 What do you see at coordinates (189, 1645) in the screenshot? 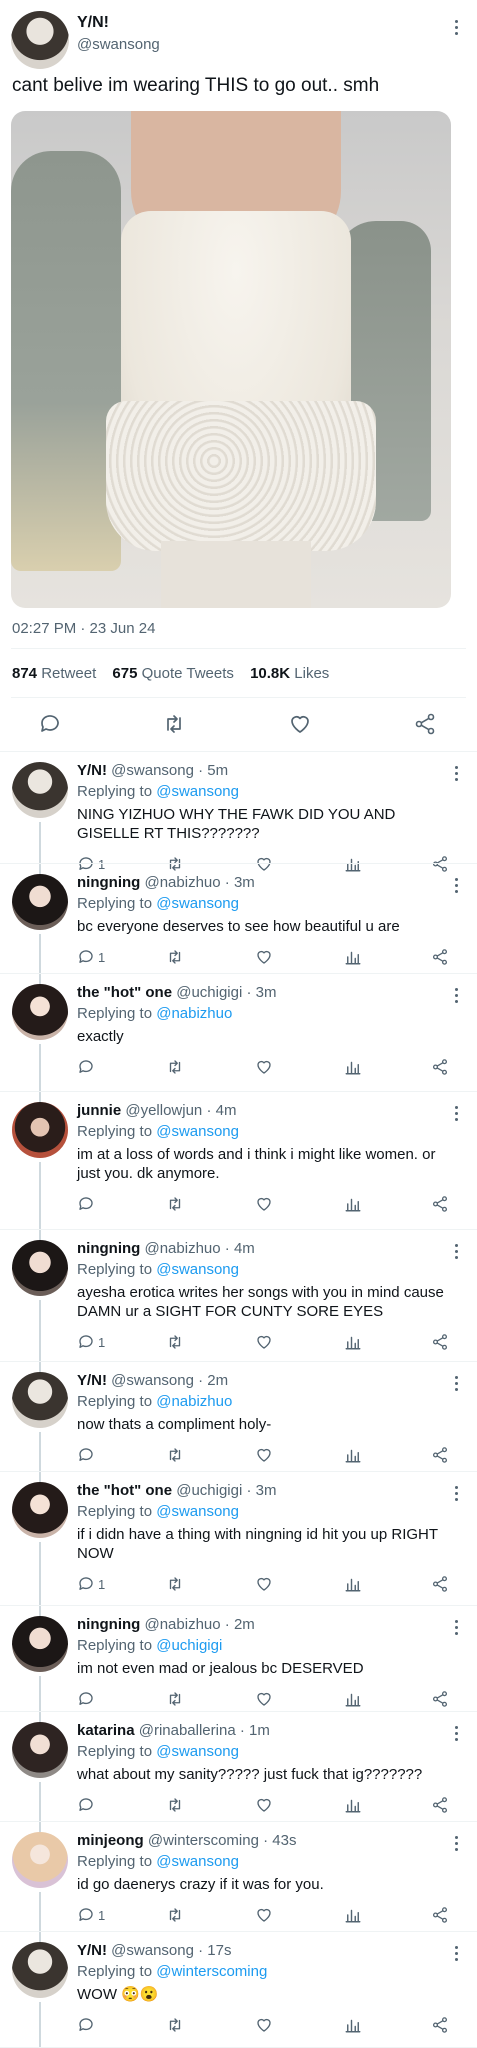
I see `replying-to-handle: @uchigigi` at bounding box center [189, 1645].